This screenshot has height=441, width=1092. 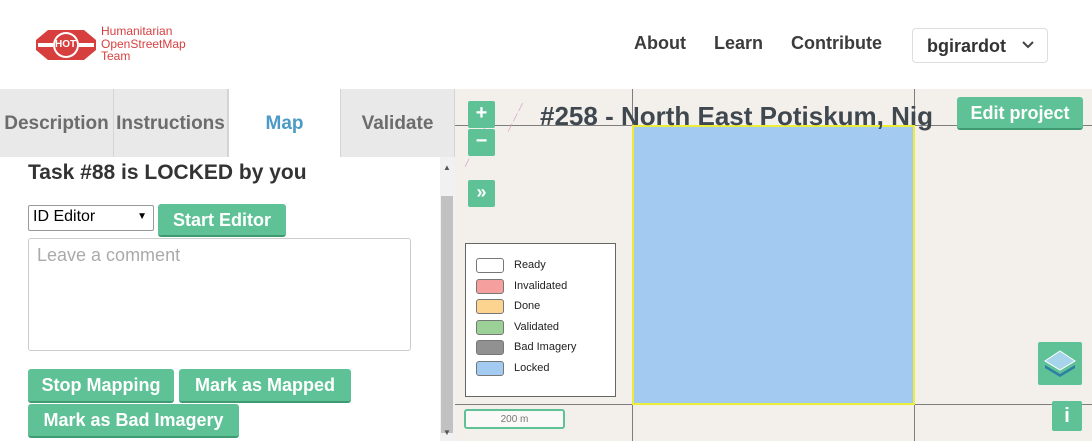 I want to click on editor-select-value: ID Editor, so click(x=64, y=216).